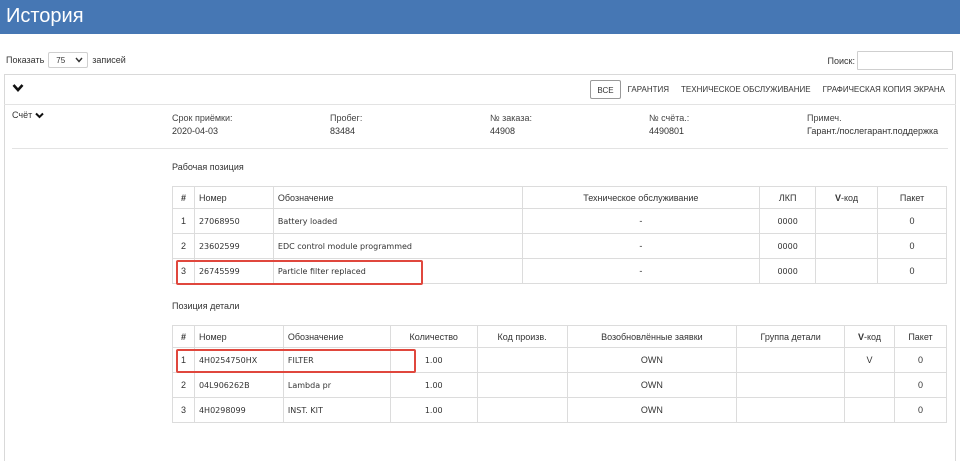  Describe the element at coordinates (873, 131) in the screenshot. I see `note-value: Гарант./послегарант.поддержка` at that location.